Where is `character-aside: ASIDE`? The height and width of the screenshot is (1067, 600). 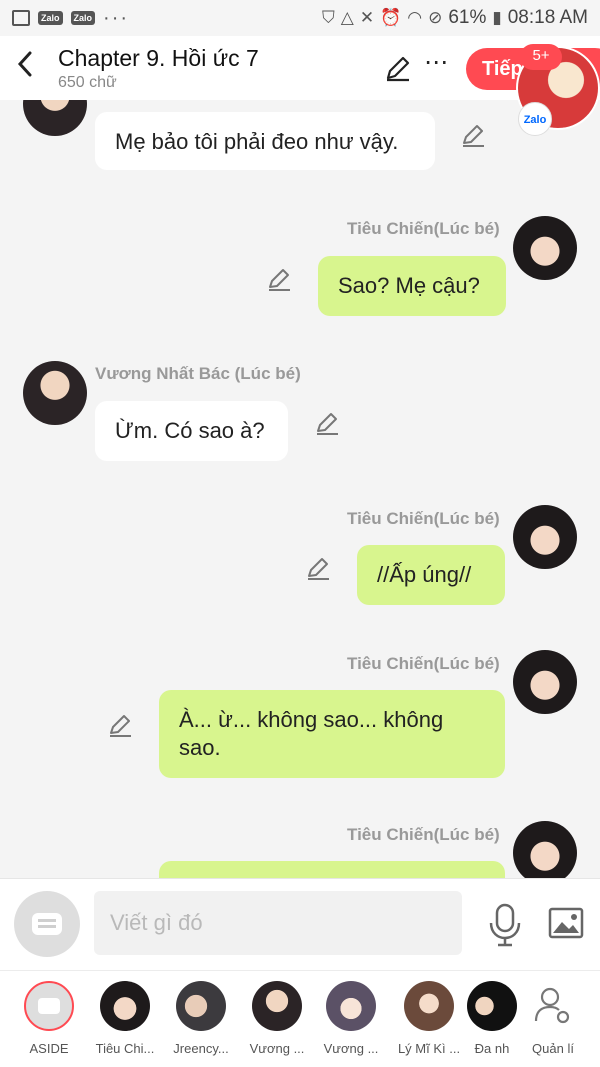 character-aside: ASIDE is located at coordinates (49, 1018).